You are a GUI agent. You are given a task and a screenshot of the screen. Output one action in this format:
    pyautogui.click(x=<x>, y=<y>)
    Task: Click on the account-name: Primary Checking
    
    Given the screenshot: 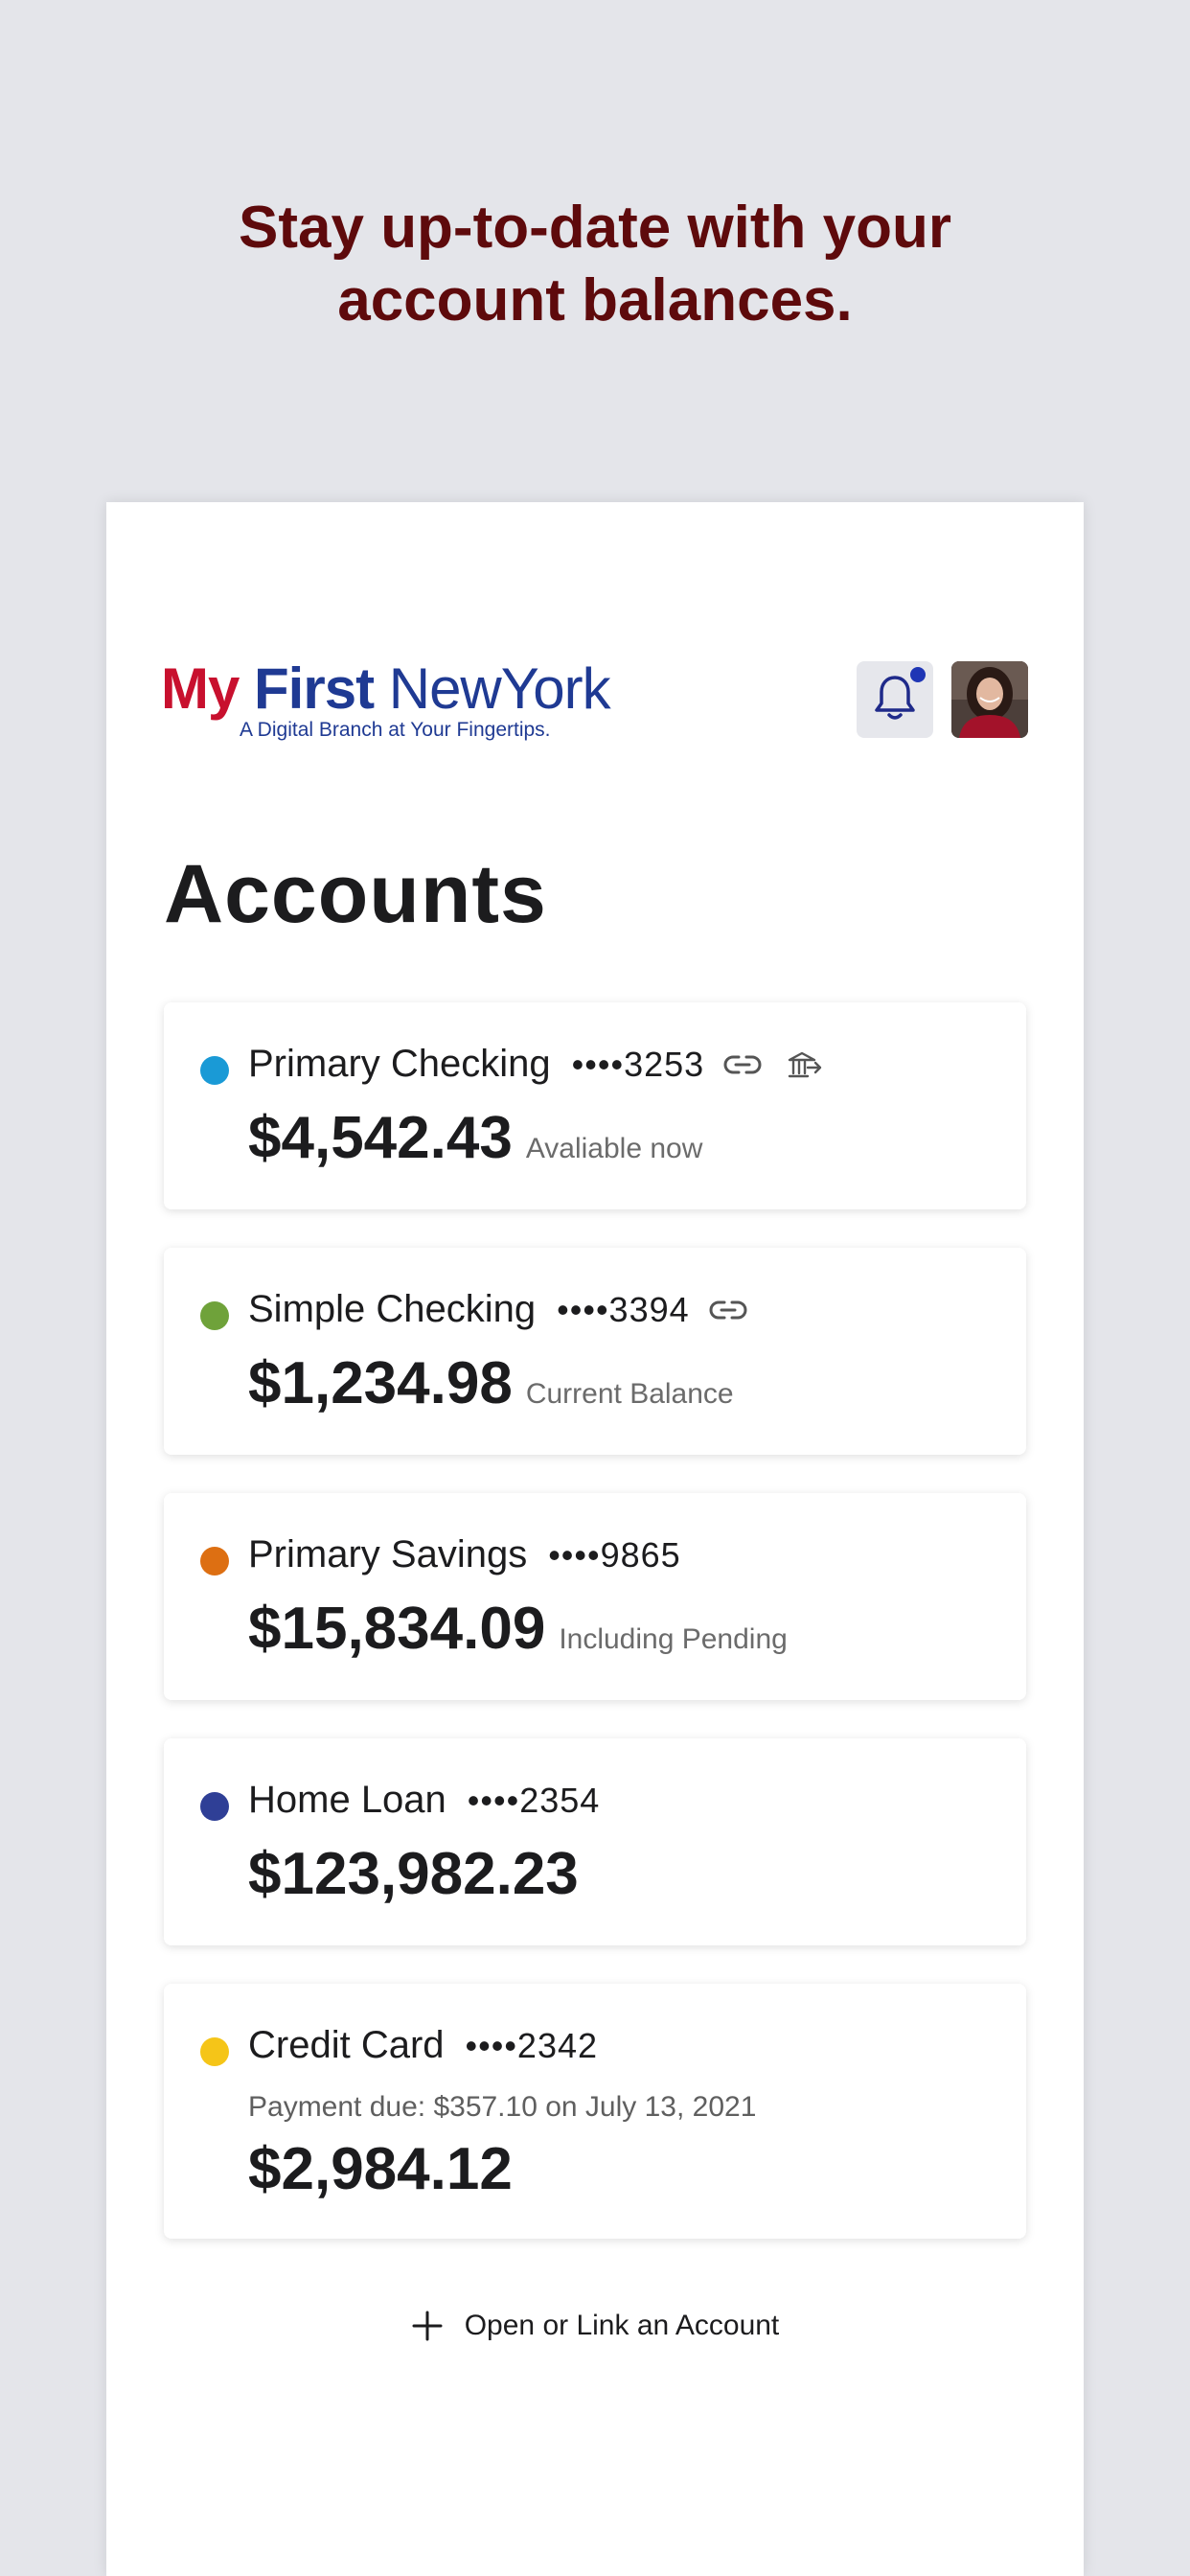 What is the action you would take?
    pyautogui.click(x=399, y=1064)
    